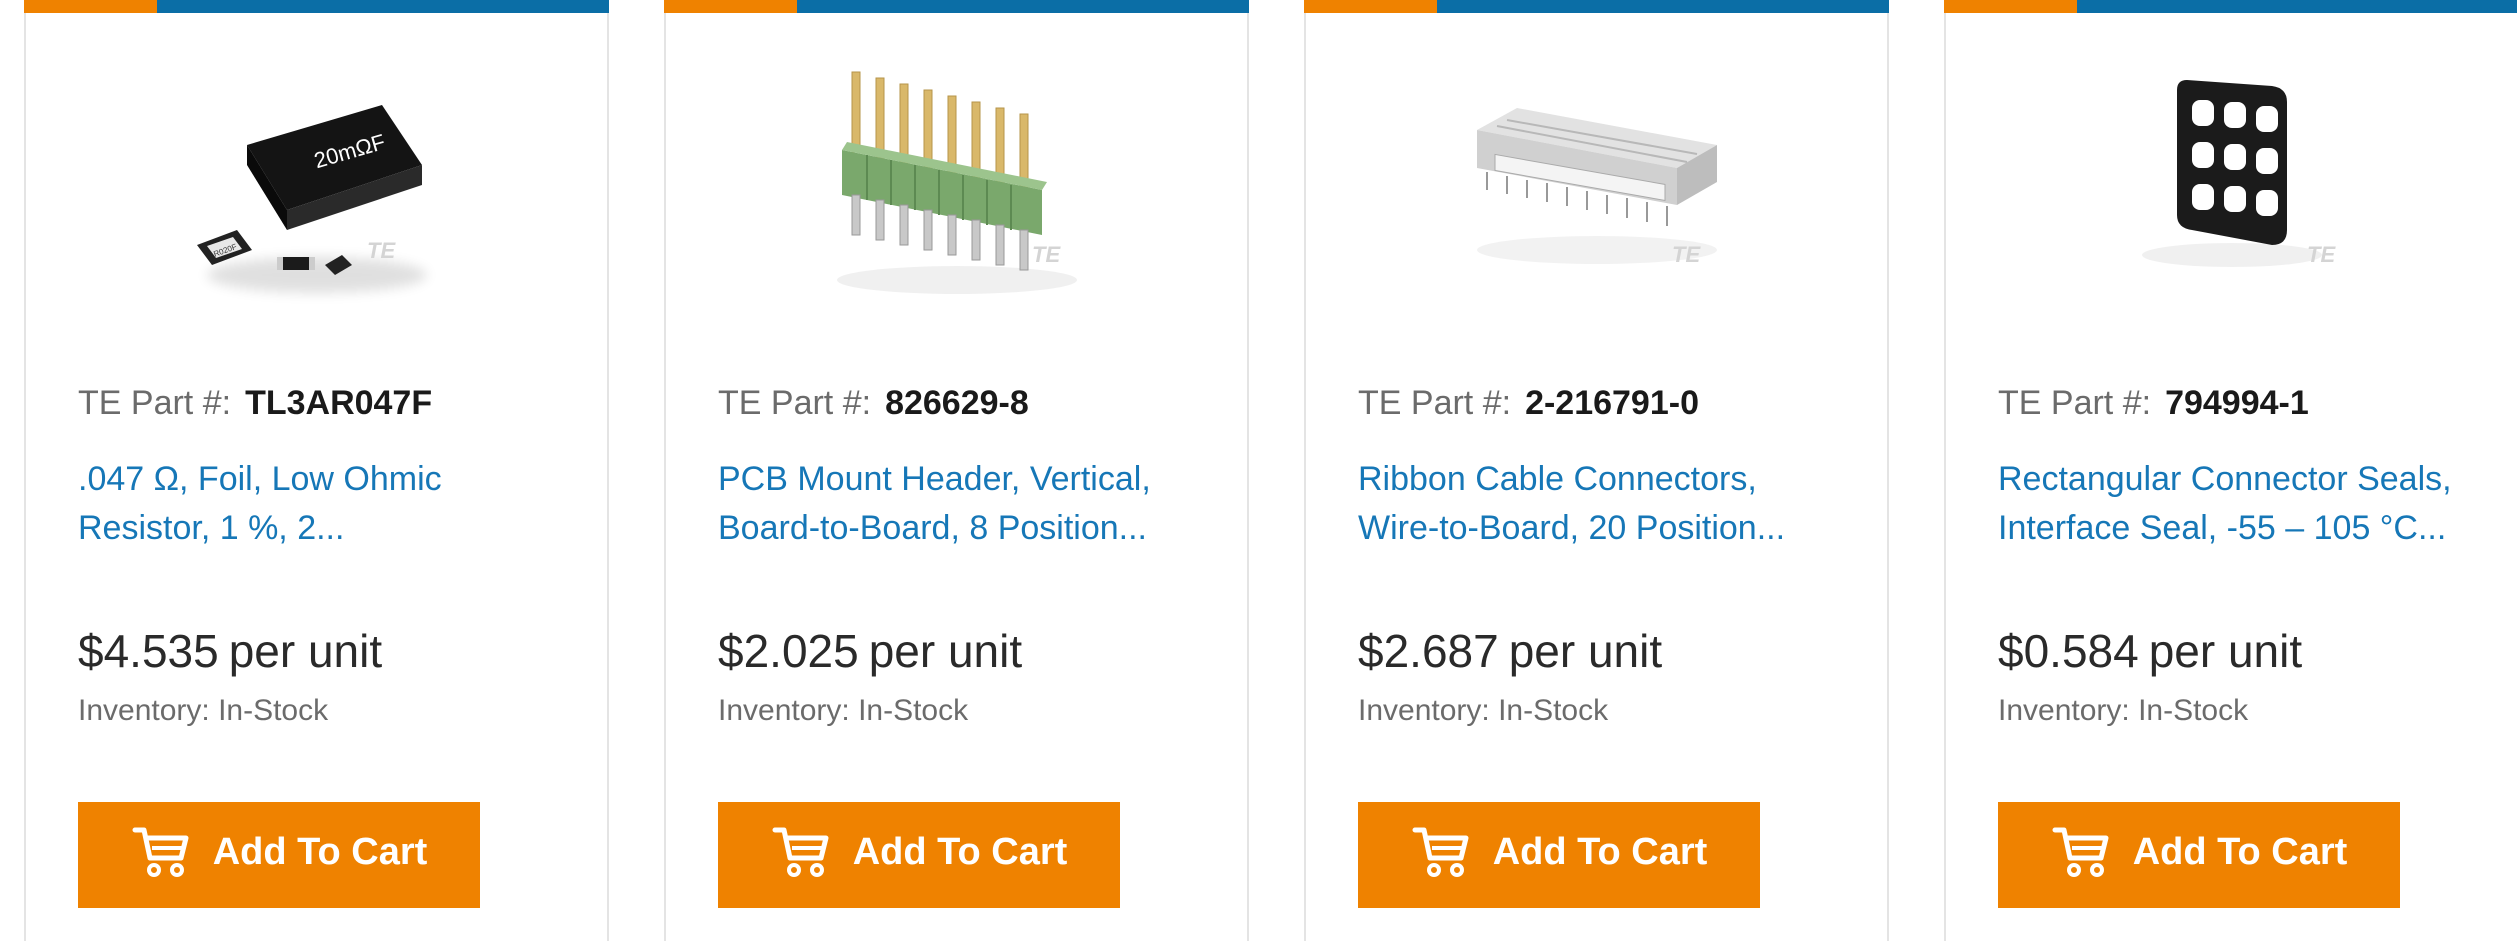 The image size is (2517, 941). I want to click on connector-seal-image: TE, so click(2238, 173).